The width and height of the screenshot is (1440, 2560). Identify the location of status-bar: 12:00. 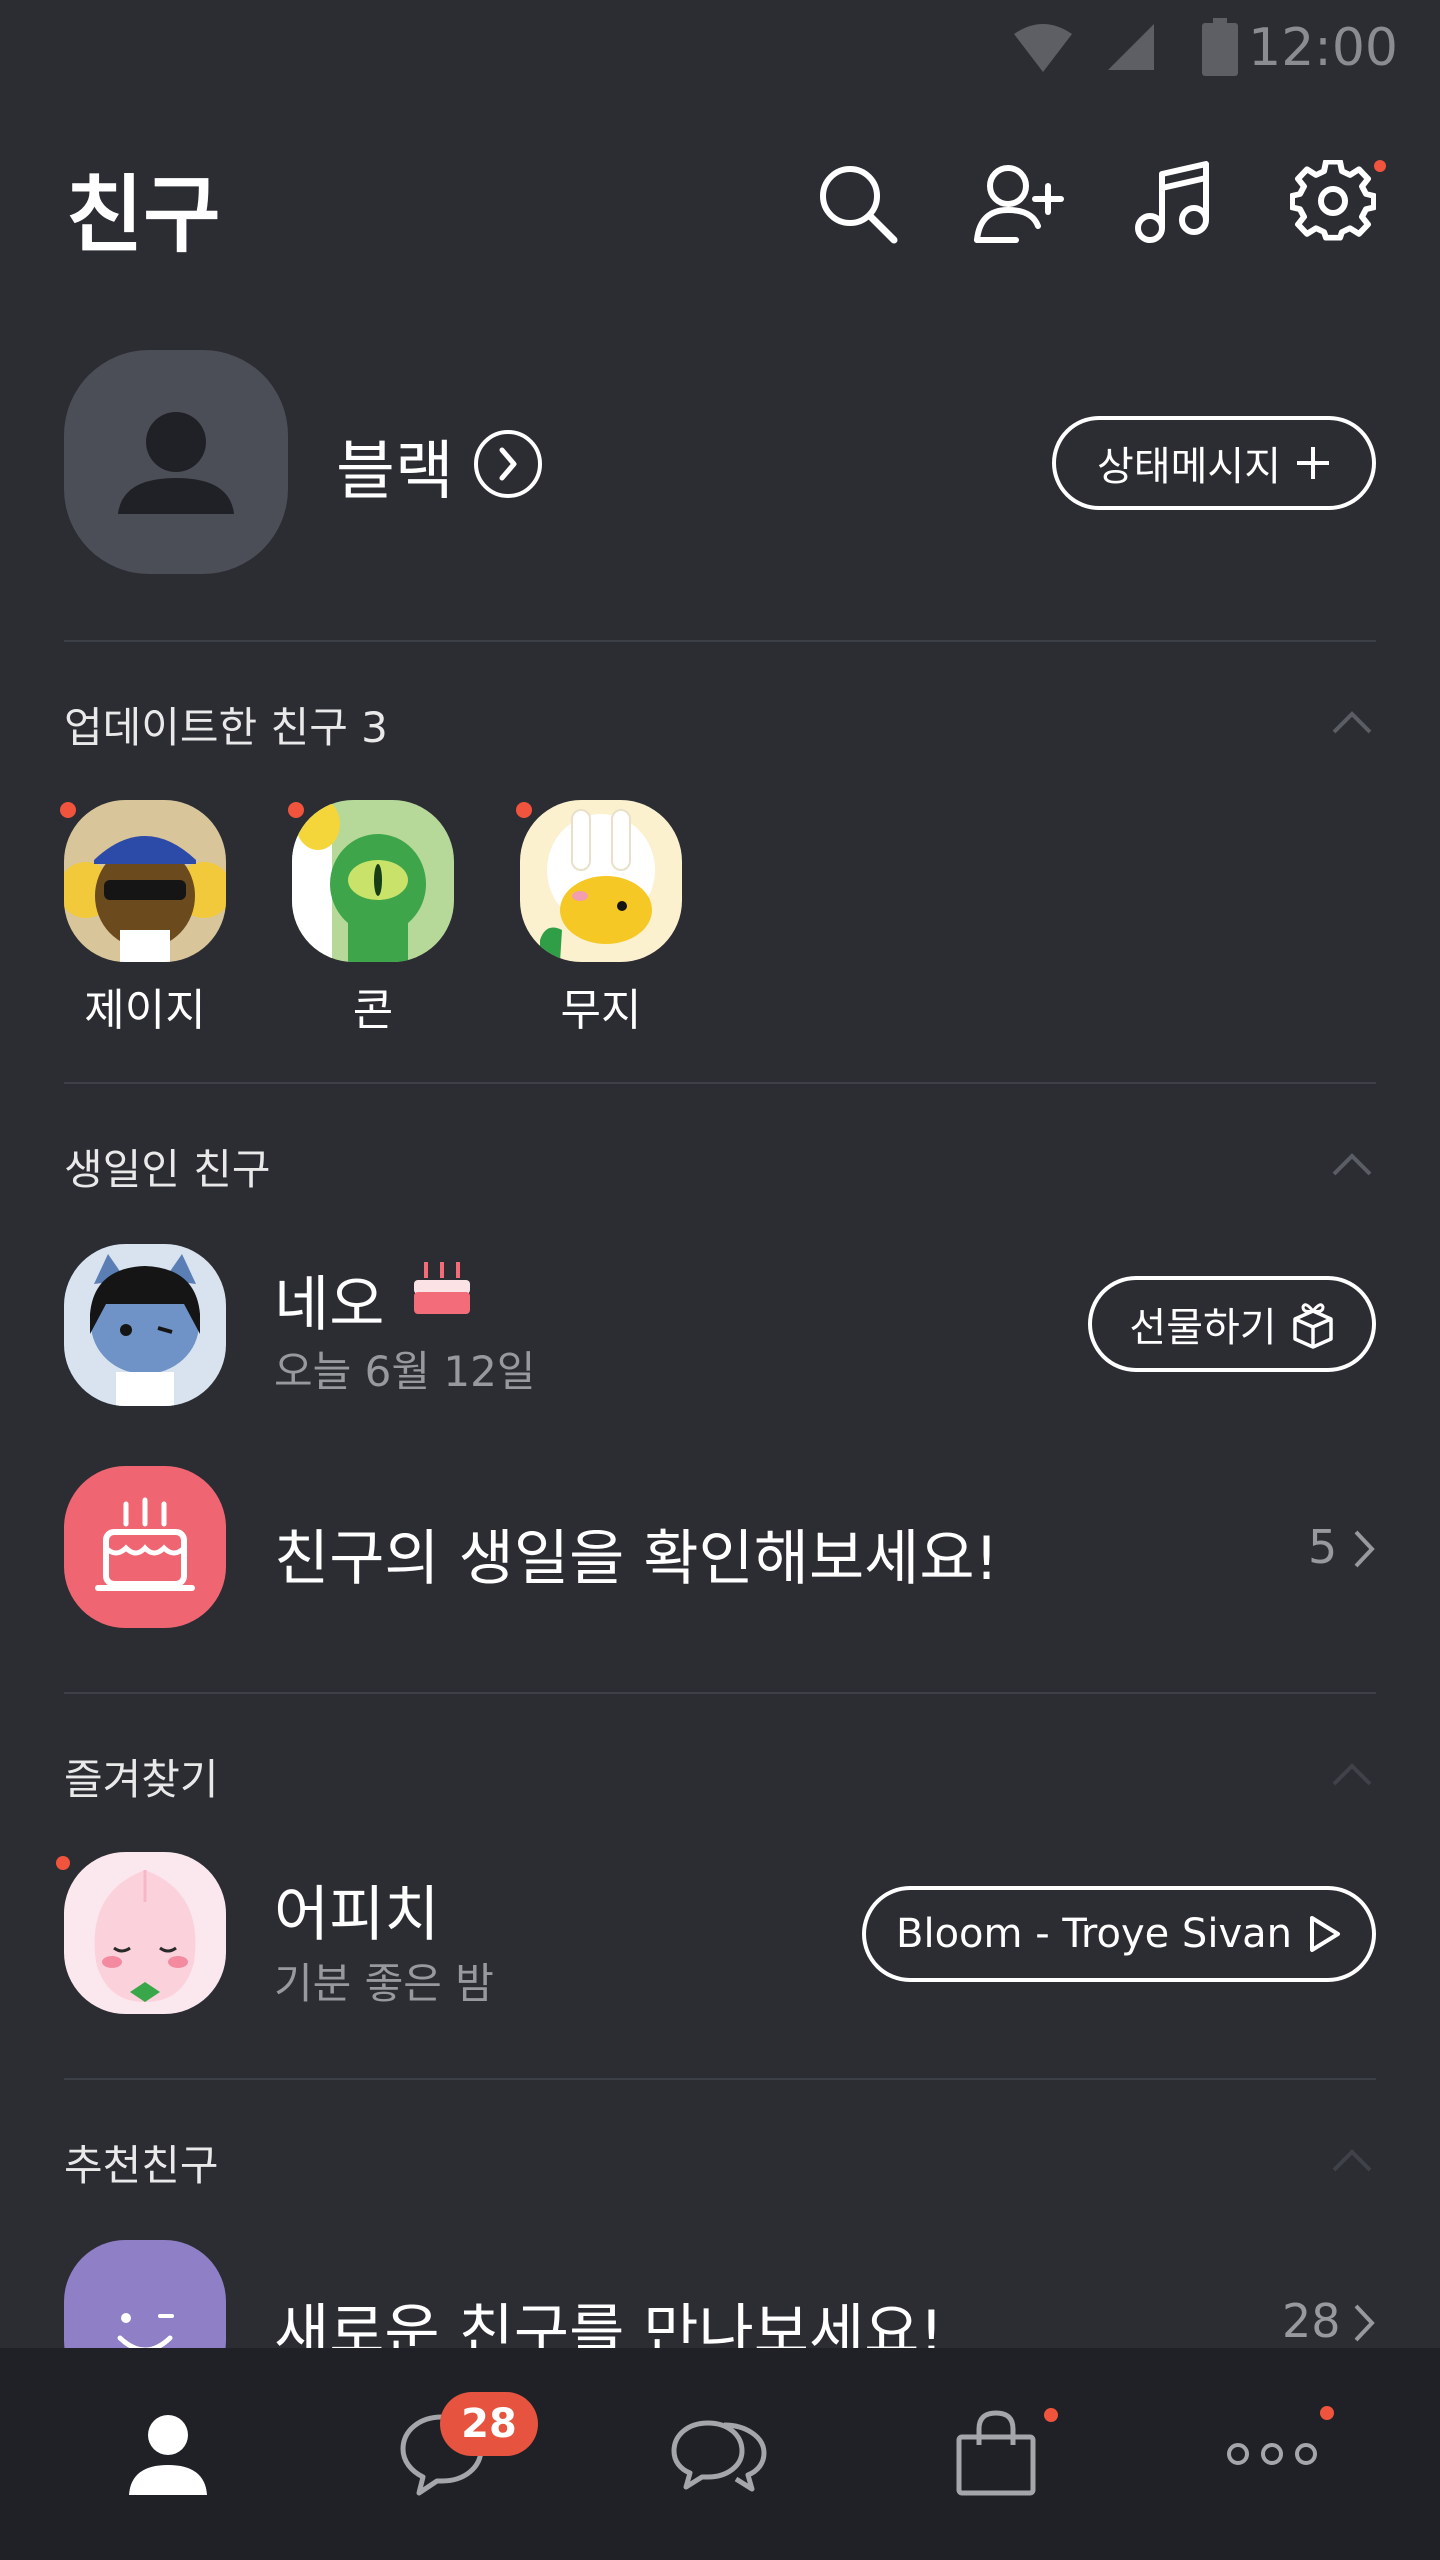
(720, 48).